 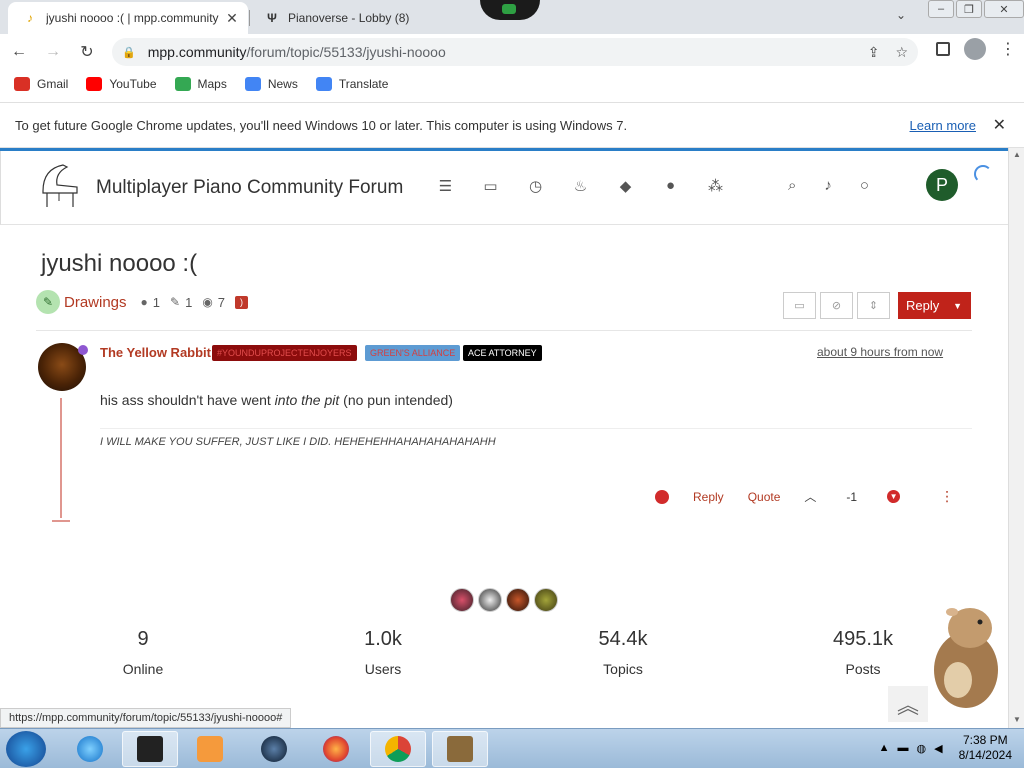 I want to click on taskbar-piano, so click(x=150, y=749).